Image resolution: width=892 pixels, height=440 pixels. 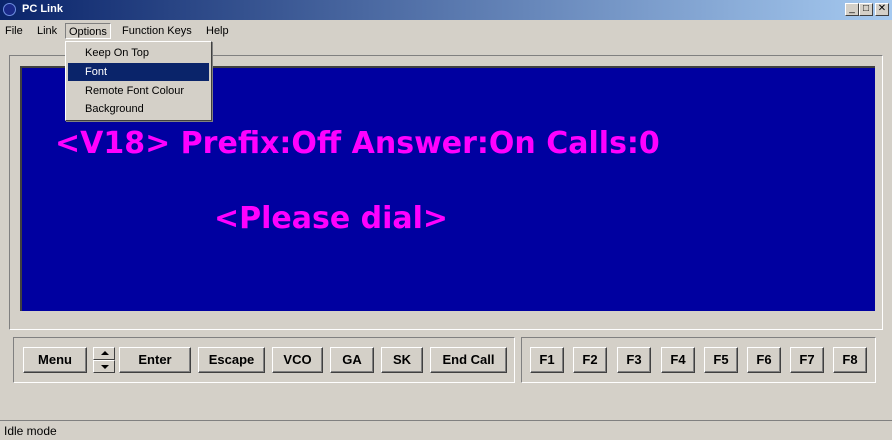 What do you see at coordinates (446, 10) in the screenshot?
I see `title-bar: PC Link _ □ ✕` at bounding box center [446, 10].